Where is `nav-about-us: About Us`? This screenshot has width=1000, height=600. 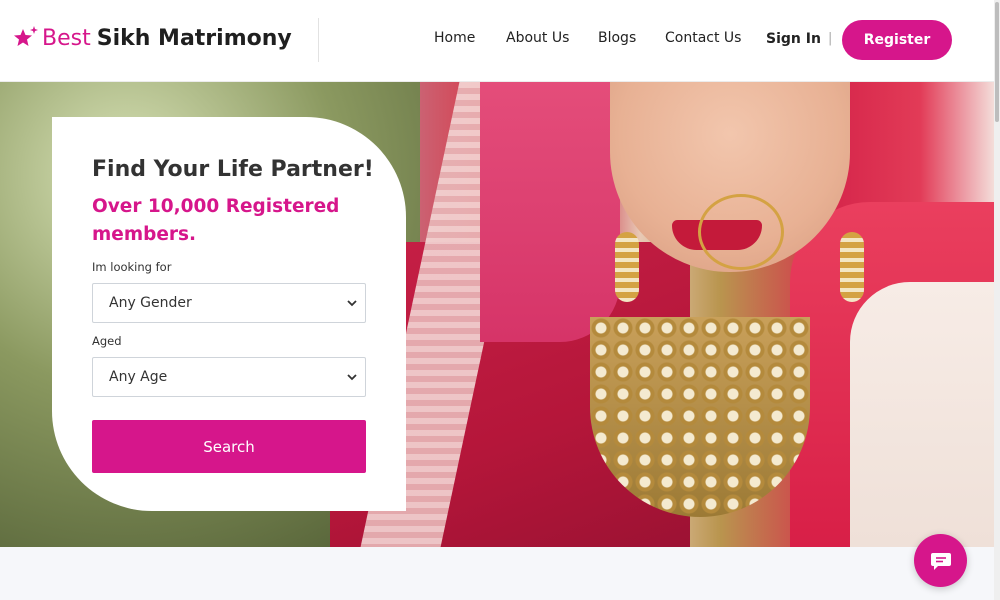 nav-about-us: About Us is located at coordinates (537, 38).